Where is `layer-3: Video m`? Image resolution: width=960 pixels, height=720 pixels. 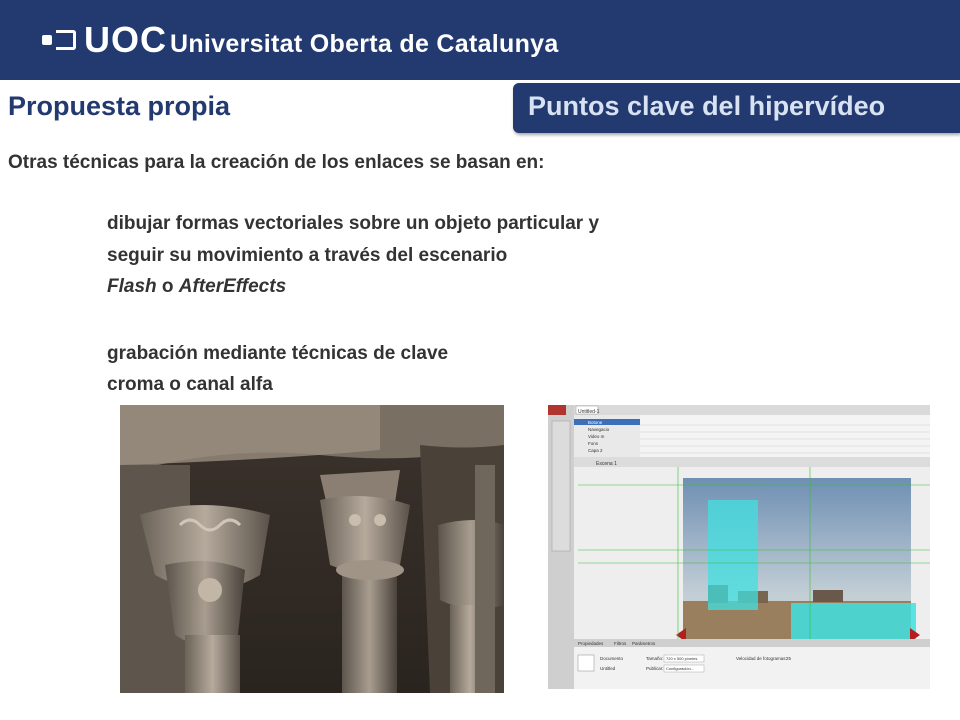 layer-3: Video m is located at coordinates (596, 436).